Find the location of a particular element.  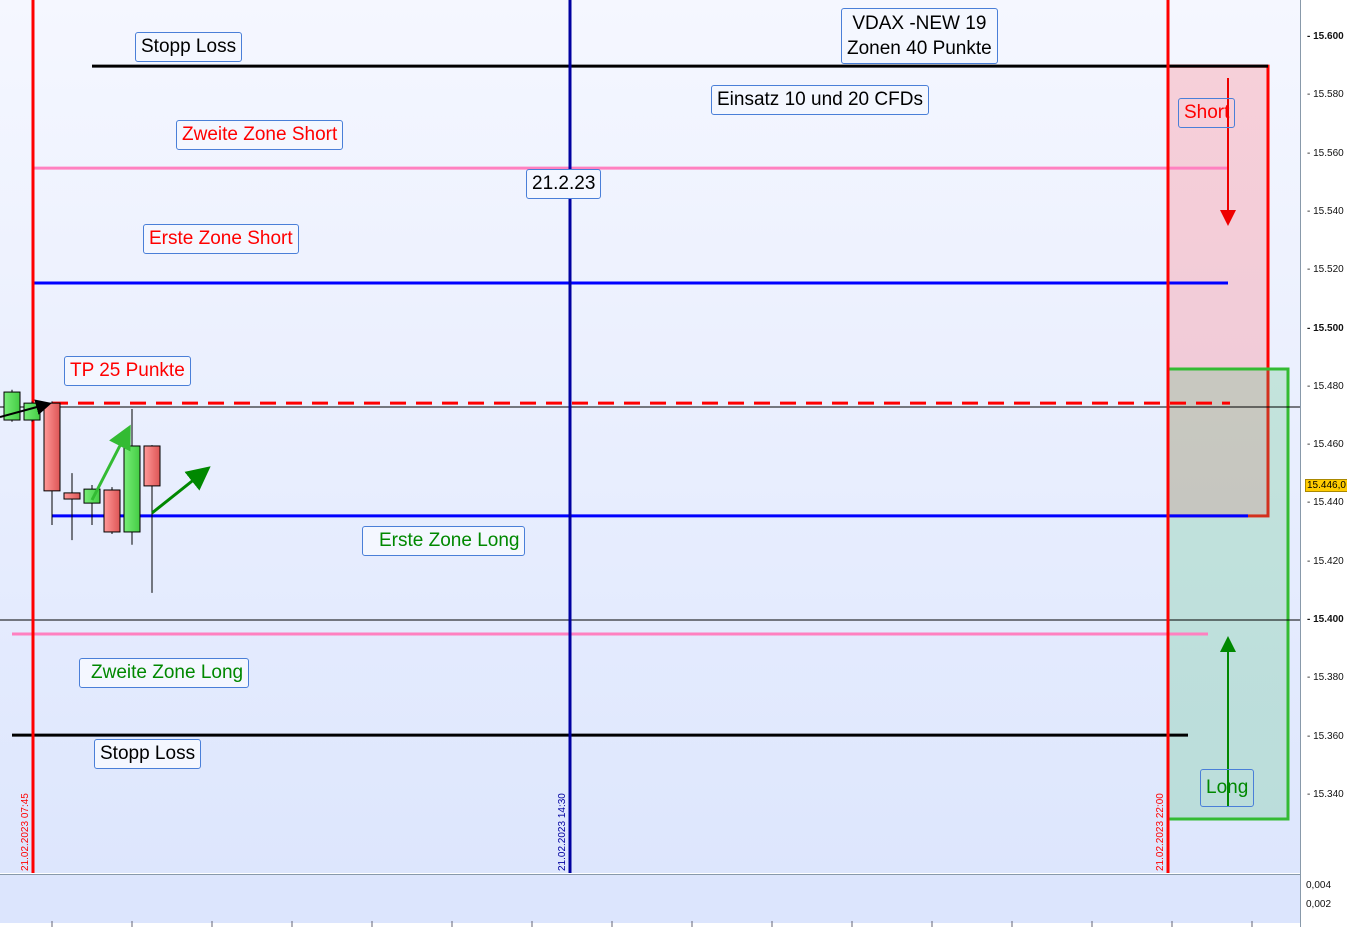

vertical-line-date-label: 21.02.2023 22:00 is located at coordinates (1160, 832).